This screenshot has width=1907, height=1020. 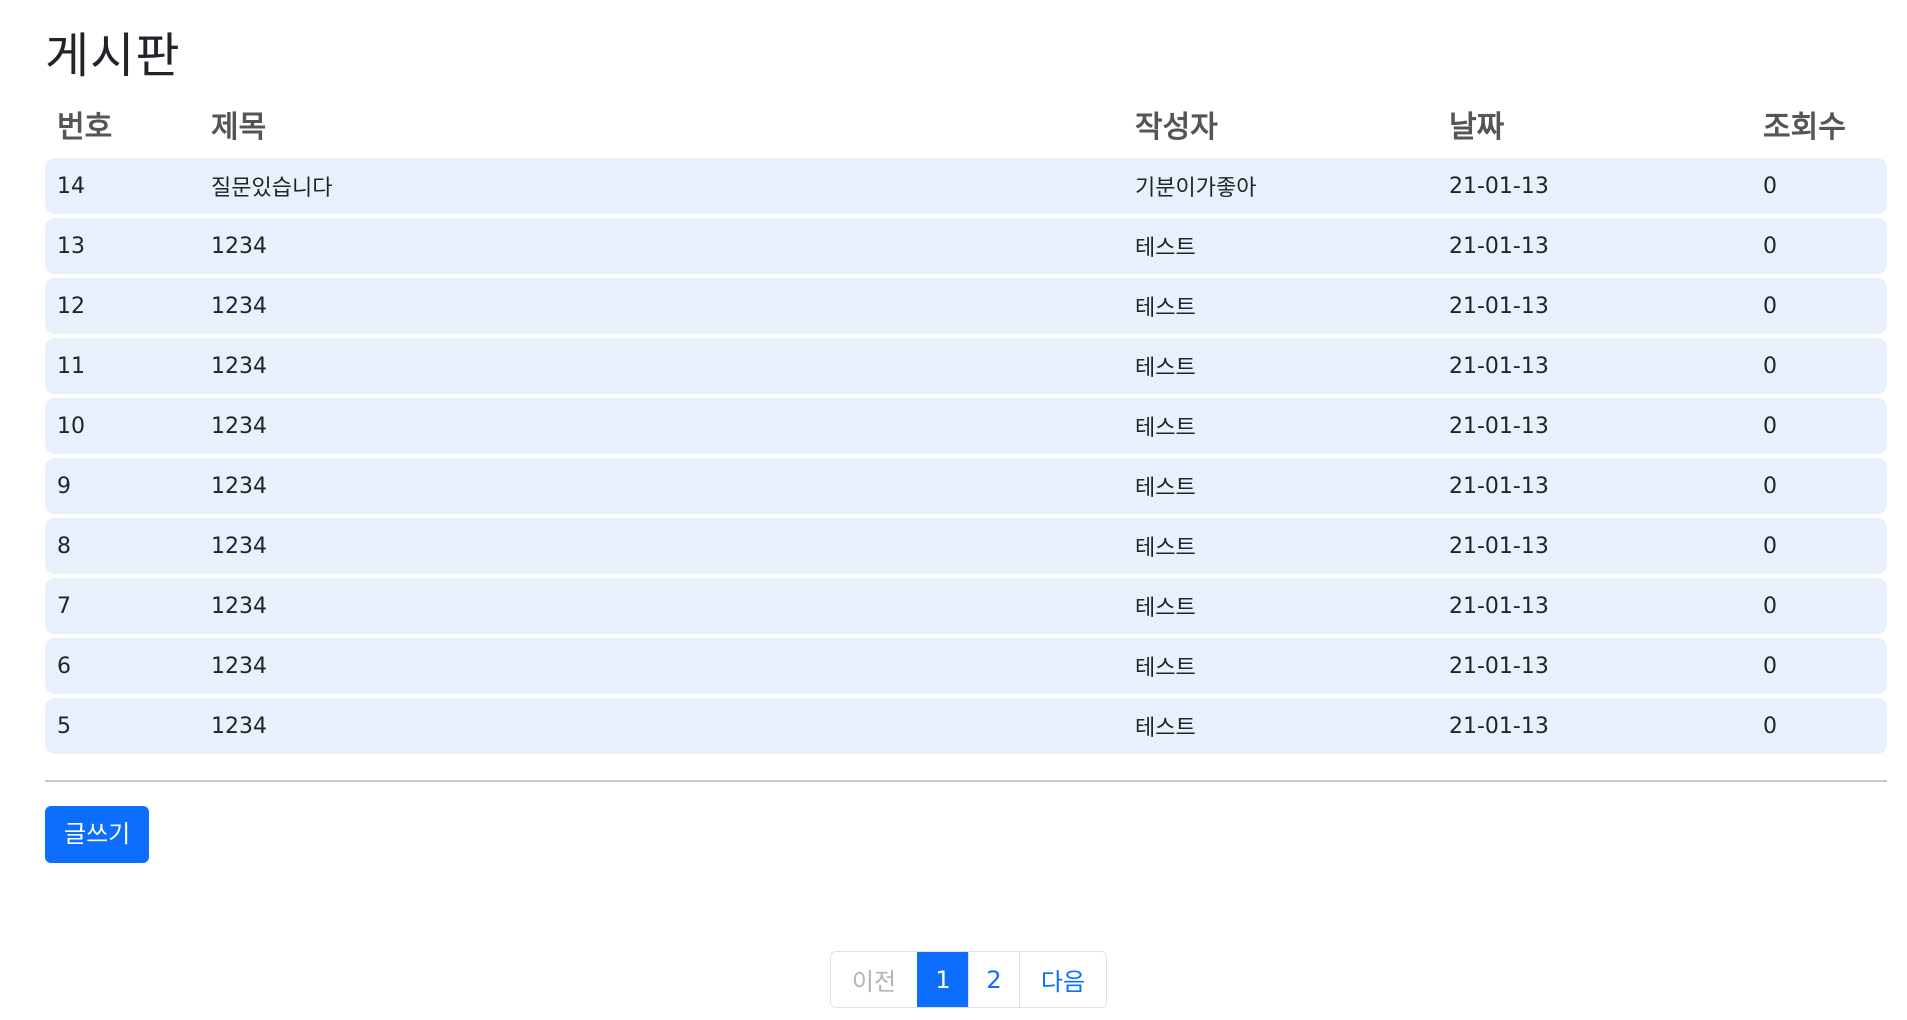 I want to click on table-row: 6 1234 테스트 21-01-13 0, so click(x=966, y=666).